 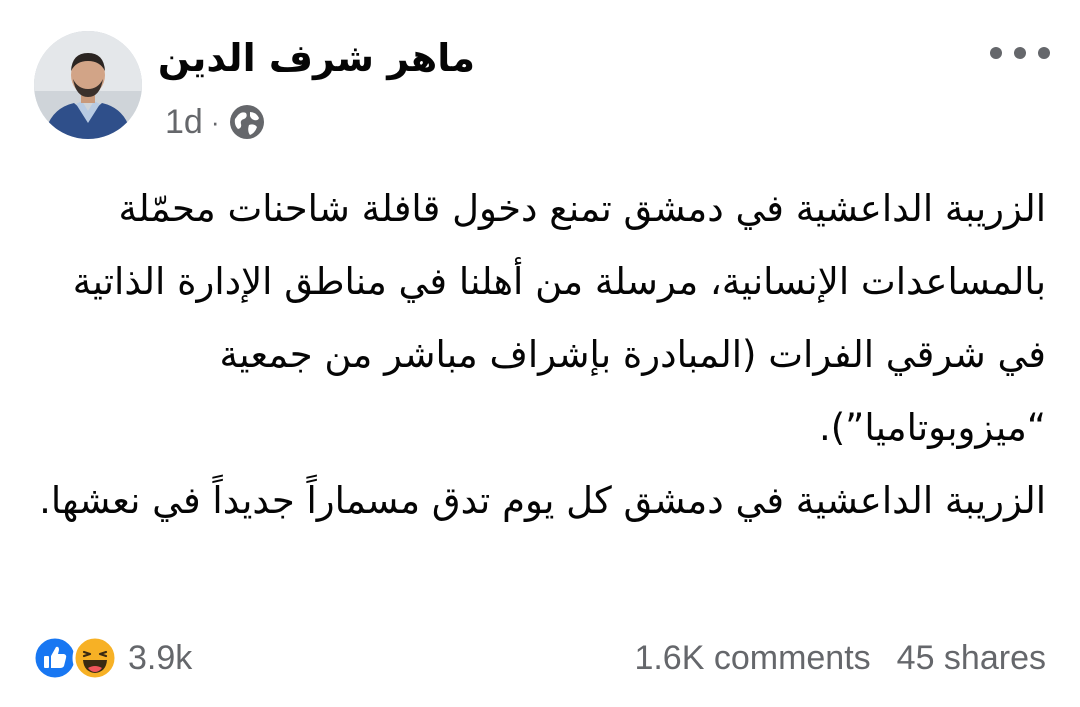 What do you see at coordinates (95, 658) in the screenshot?
I see `haha-icon` at bounding box center [95, 658].